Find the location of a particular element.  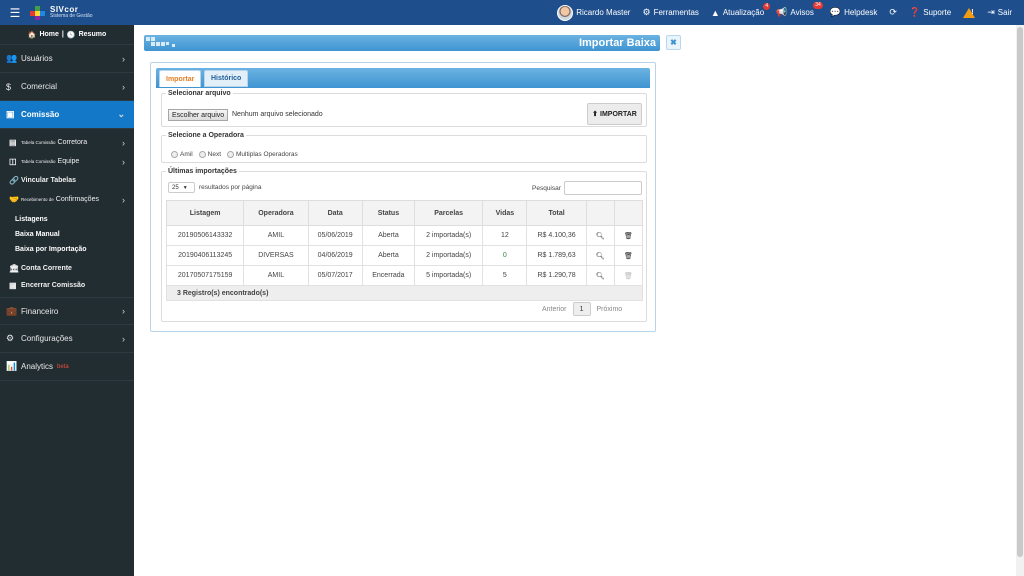

col-parcelas: Parcelas is located at coordinates (449, 213).